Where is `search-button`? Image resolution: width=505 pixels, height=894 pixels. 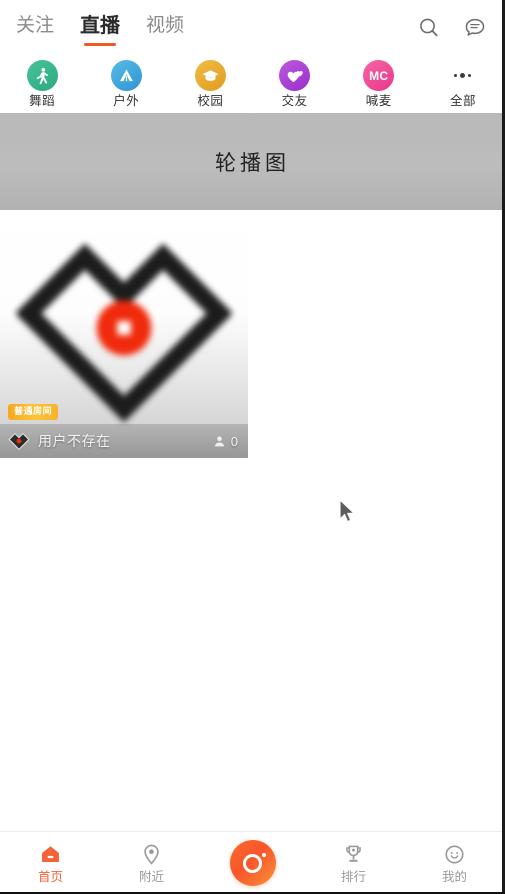
search-button is located at coordinates (429, 28).